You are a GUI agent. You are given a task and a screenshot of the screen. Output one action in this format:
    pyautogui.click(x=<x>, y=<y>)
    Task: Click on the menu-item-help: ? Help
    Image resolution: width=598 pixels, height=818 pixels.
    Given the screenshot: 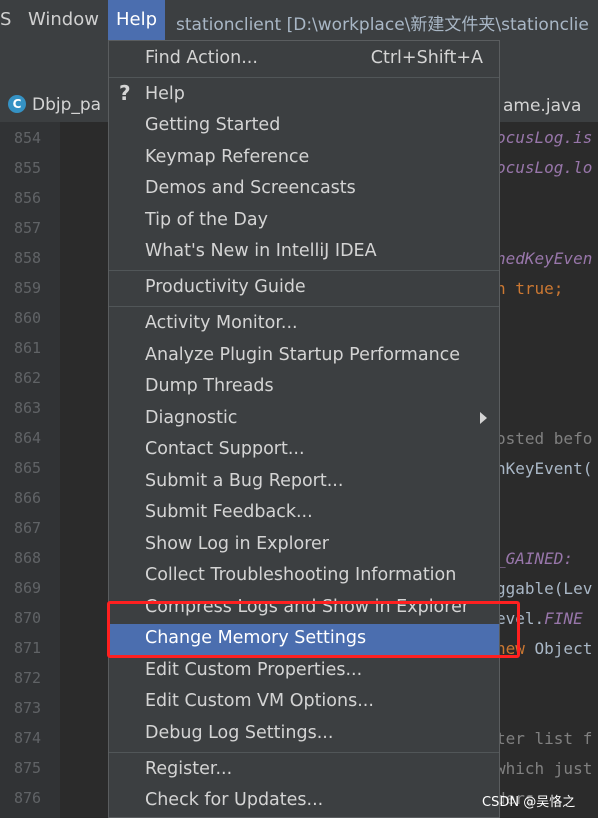 What is the action you would take?
    pyautogui.click(x=304, y=95)
    